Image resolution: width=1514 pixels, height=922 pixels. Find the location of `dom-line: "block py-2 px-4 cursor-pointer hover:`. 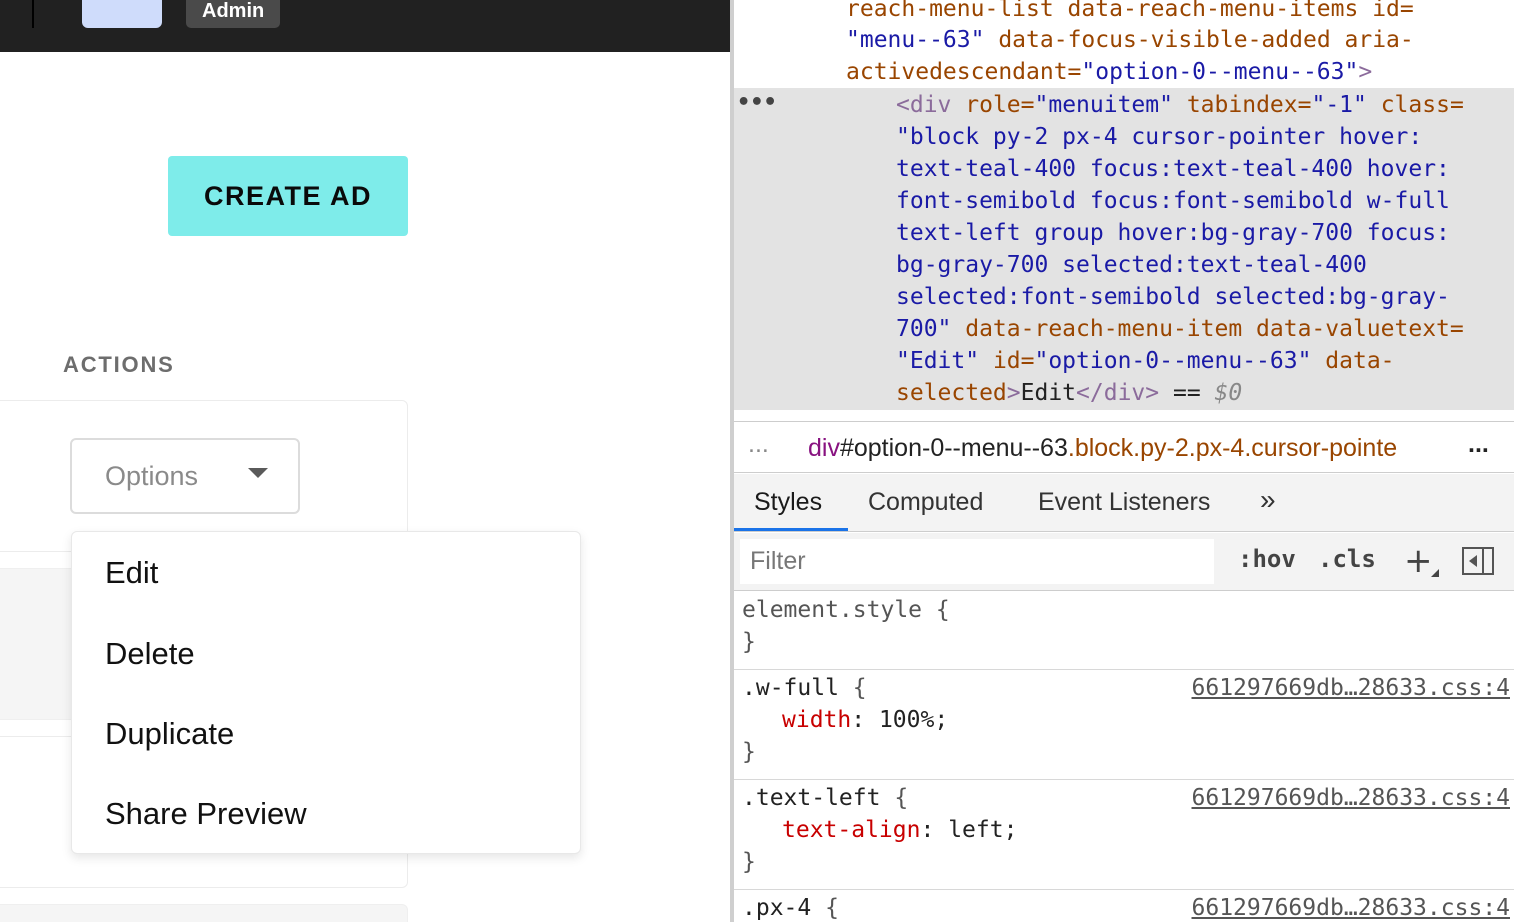

dom-line: "block py-2 px-4 cursor-pointer hover: is located at coordinates (1159, 137).